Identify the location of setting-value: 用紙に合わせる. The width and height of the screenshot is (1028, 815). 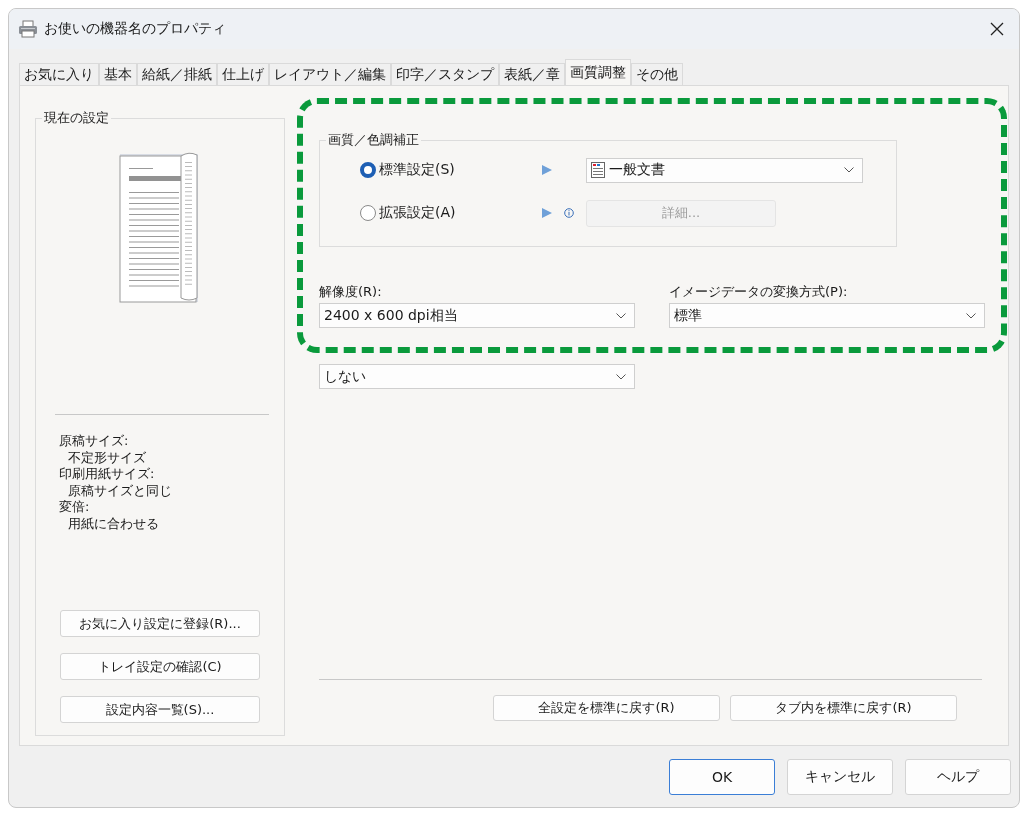
(113, 523).